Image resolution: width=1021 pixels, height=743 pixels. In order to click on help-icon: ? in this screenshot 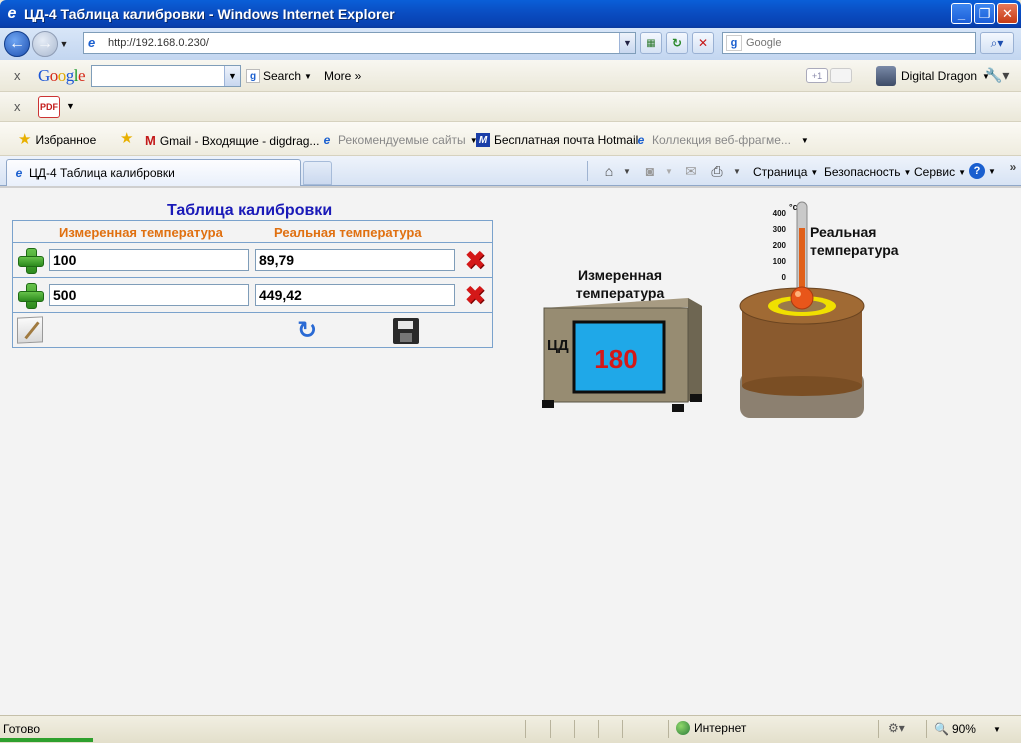, I will do `click(977, 171)`.